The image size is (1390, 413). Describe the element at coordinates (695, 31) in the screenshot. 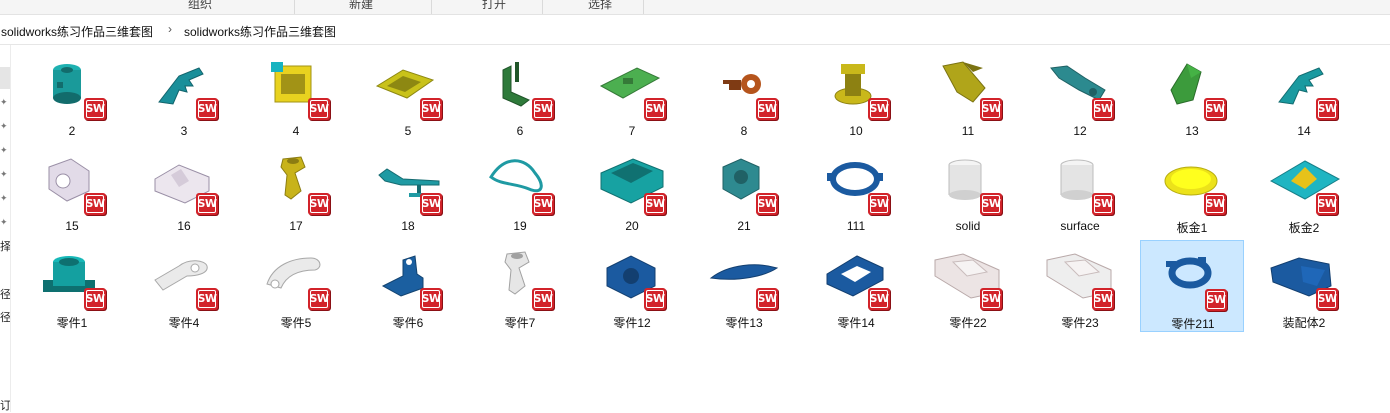

I see `address-bar: solidworks练习作品三维套图 › solidworks练习作品三维套图` at that location.